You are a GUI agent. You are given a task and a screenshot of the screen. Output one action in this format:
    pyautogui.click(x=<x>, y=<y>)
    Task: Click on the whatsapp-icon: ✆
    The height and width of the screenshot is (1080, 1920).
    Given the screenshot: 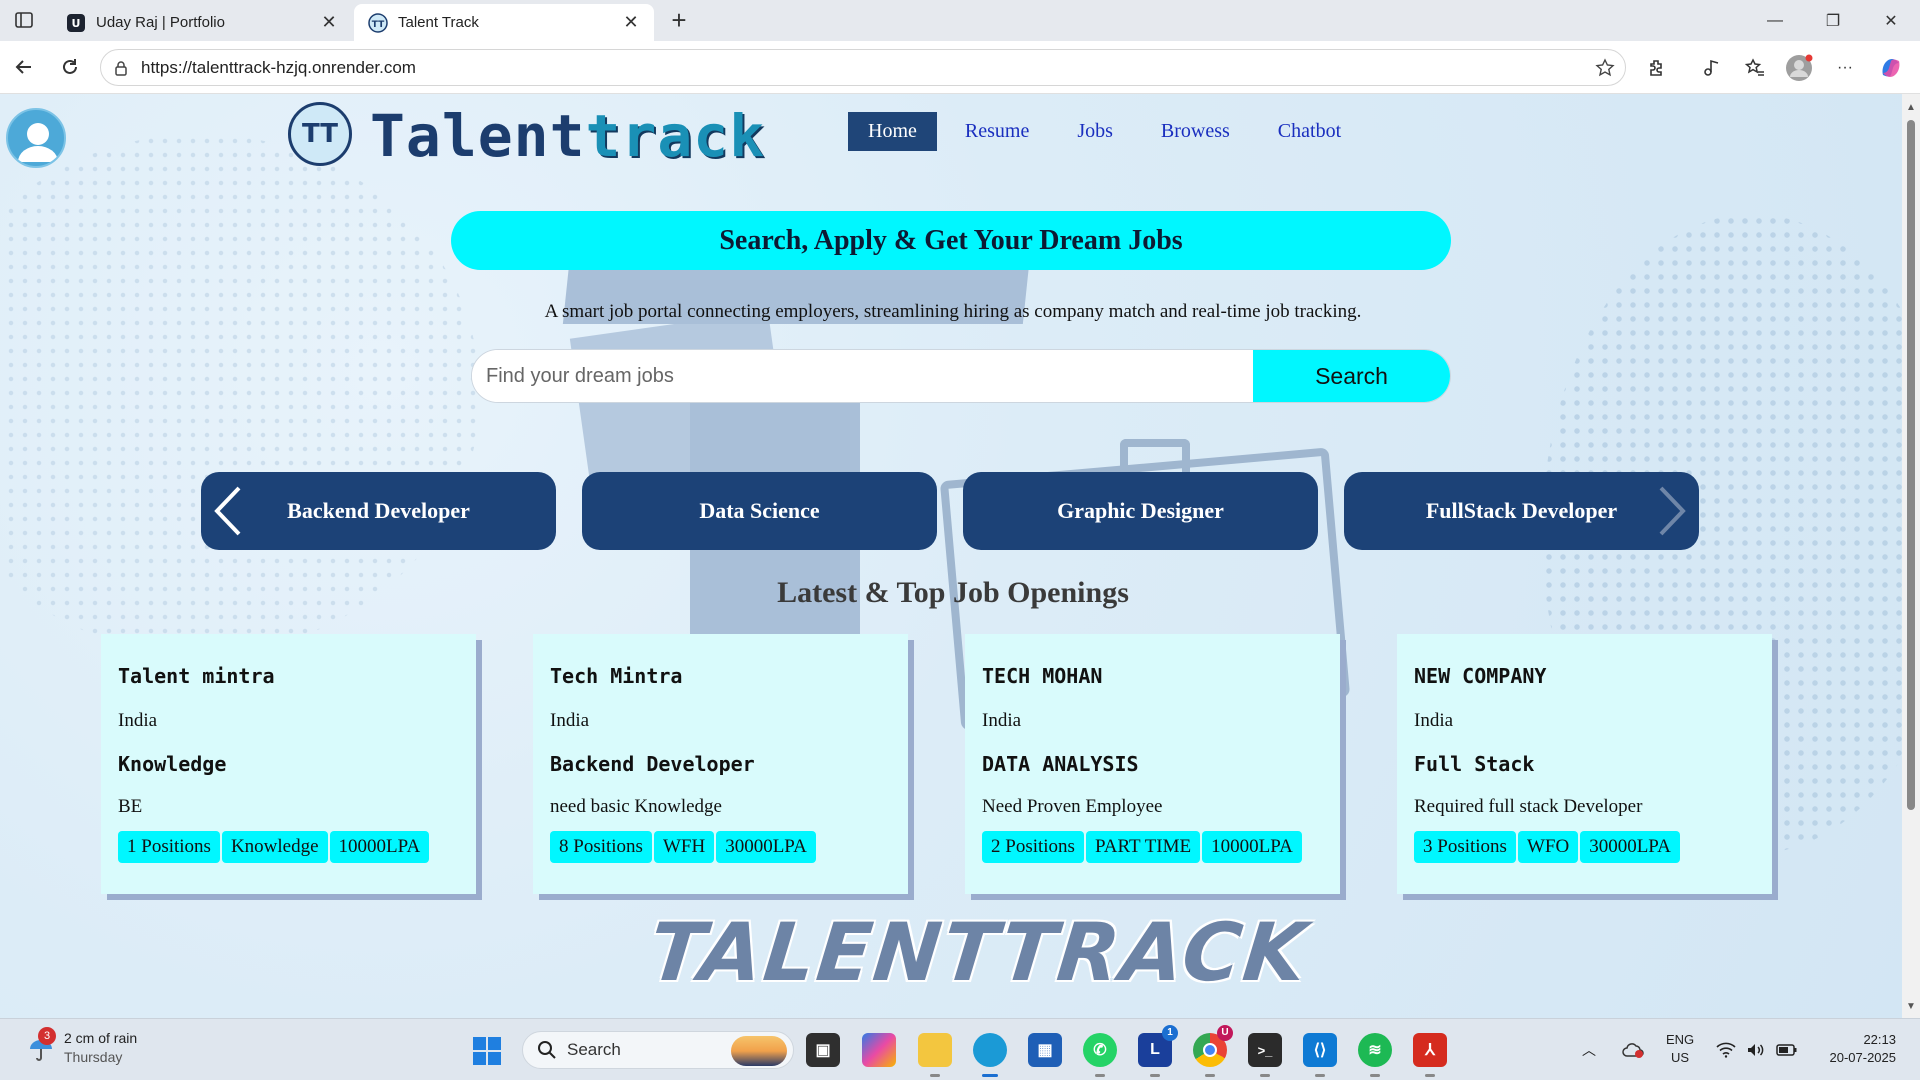 What is the action you would take?
    pyautogui.click(x=1100, y=1055)
    